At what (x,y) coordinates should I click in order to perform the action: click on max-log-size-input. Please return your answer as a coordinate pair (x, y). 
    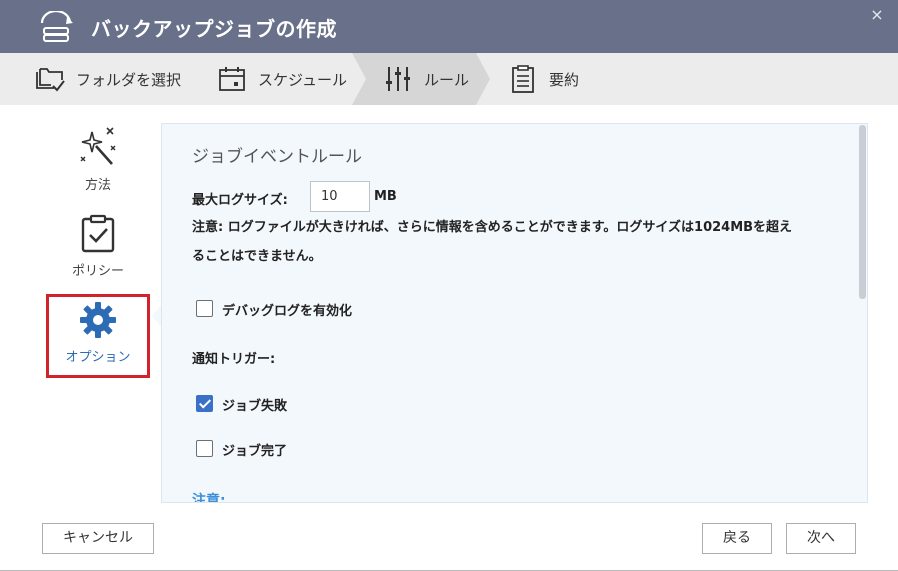
    Looking at the image, I should click on (340, 196).